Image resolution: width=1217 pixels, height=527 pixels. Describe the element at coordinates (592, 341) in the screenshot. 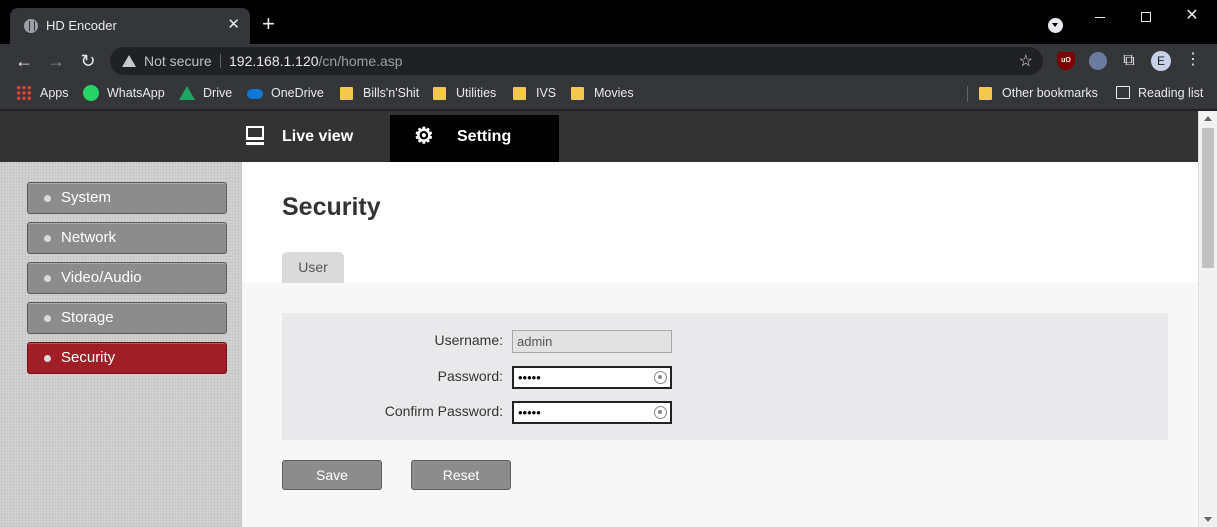

I see `username-field` at that location.